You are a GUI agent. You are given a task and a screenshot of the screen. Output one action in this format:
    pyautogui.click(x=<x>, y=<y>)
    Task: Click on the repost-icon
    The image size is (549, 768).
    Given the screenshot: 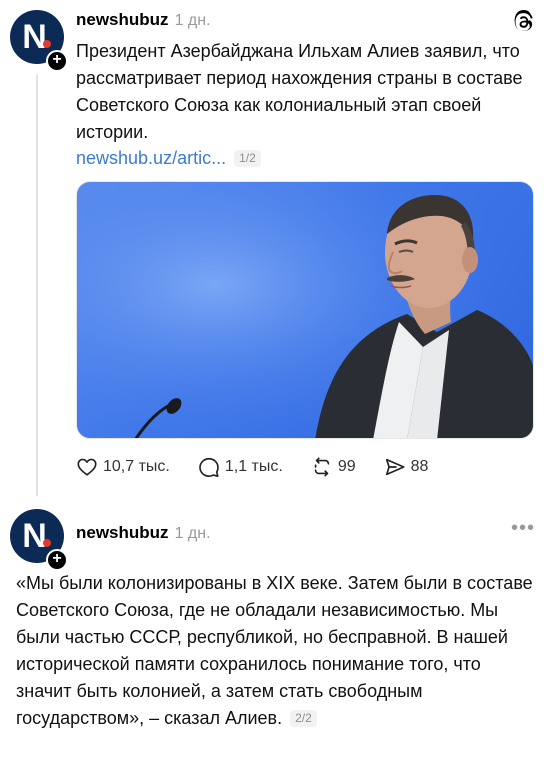 What is the action you would take?
    pyautogui.click(x=322, y=467)
    